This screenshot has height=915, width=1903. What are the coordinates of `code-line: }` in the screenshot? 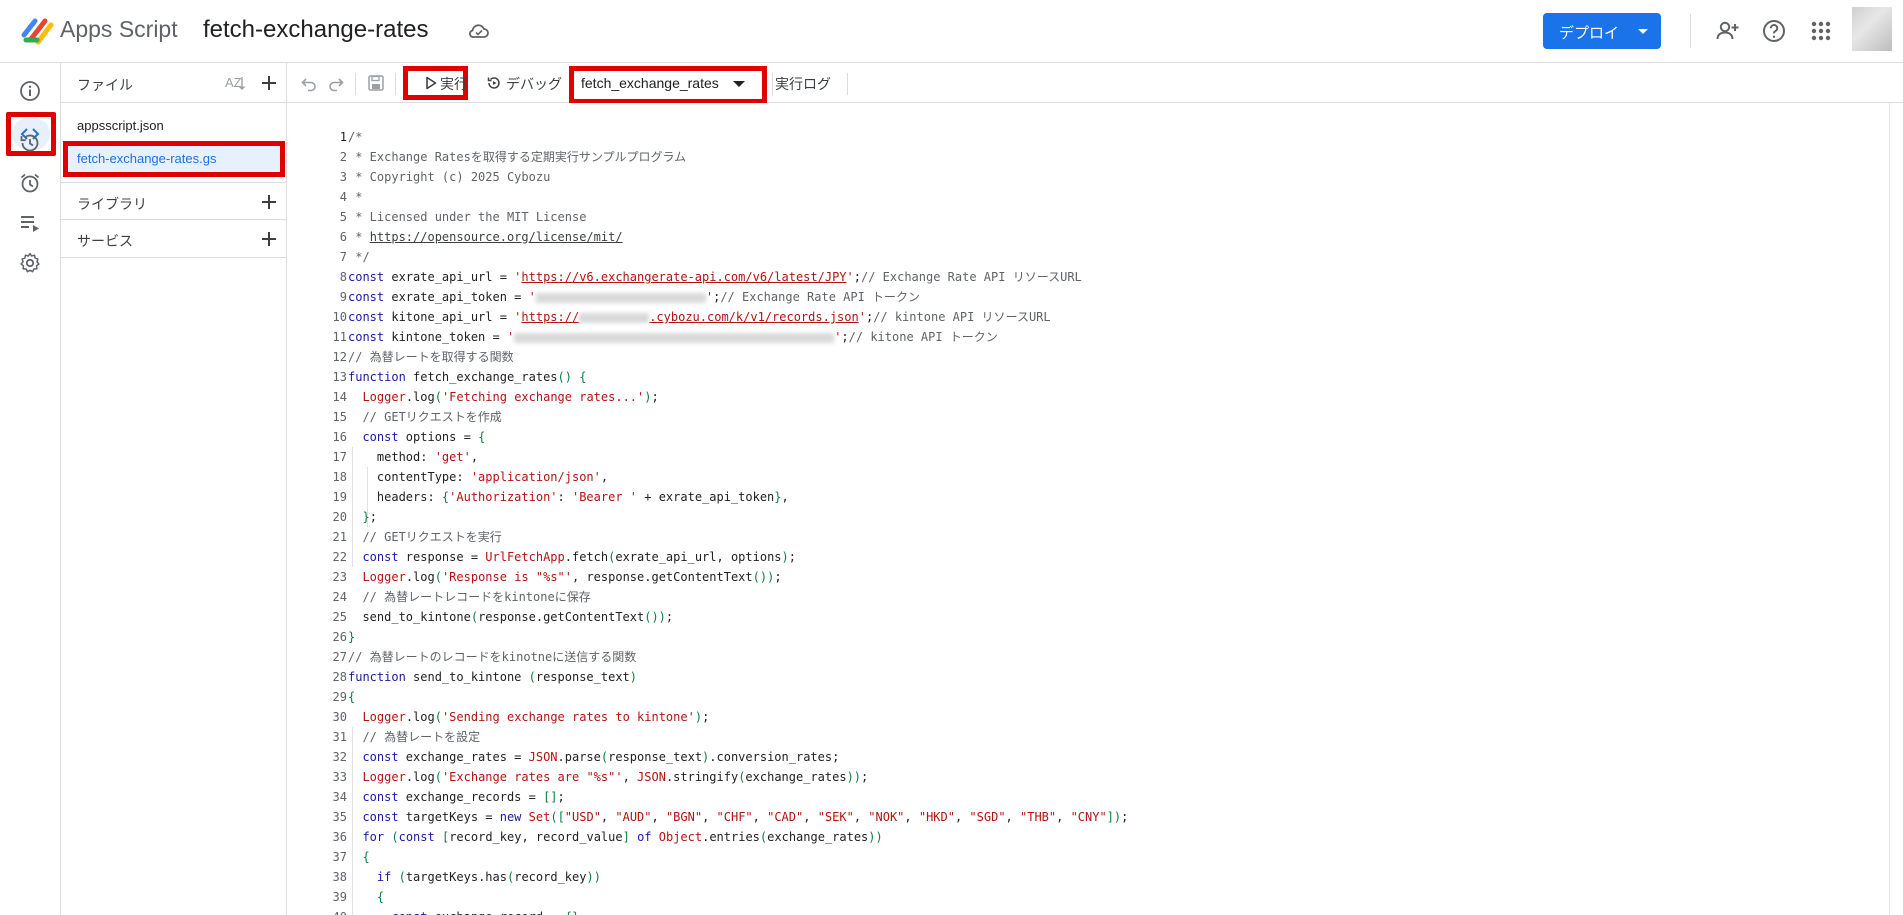 It's located at (352, 637).